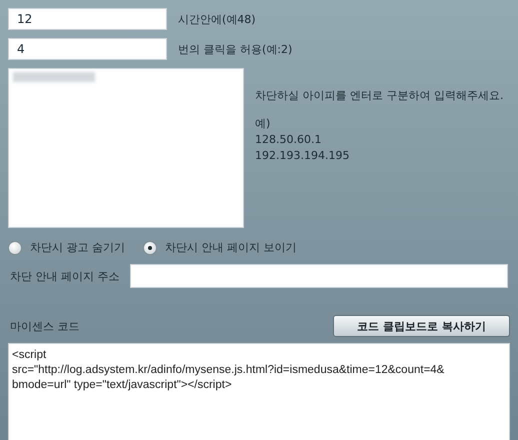 The image size is (518, 440). I want to click on example-title: 예), so click(263, 124).